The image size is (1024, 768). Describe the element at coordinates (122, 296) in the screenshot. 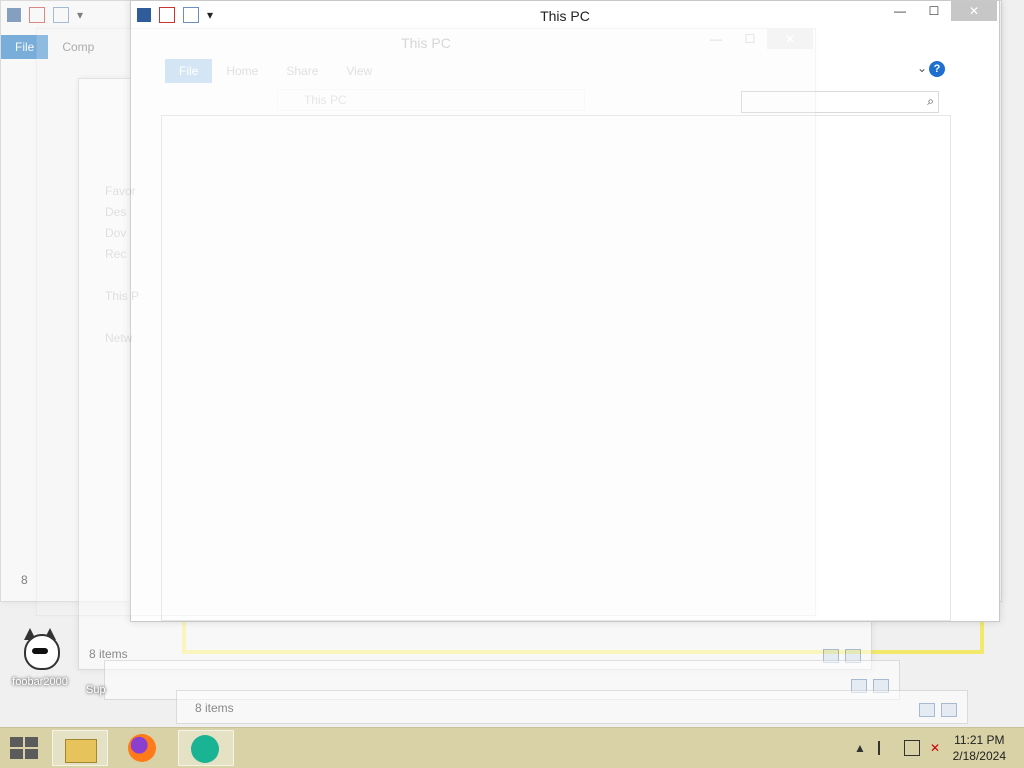

I see `nav-item: This P` at that location.